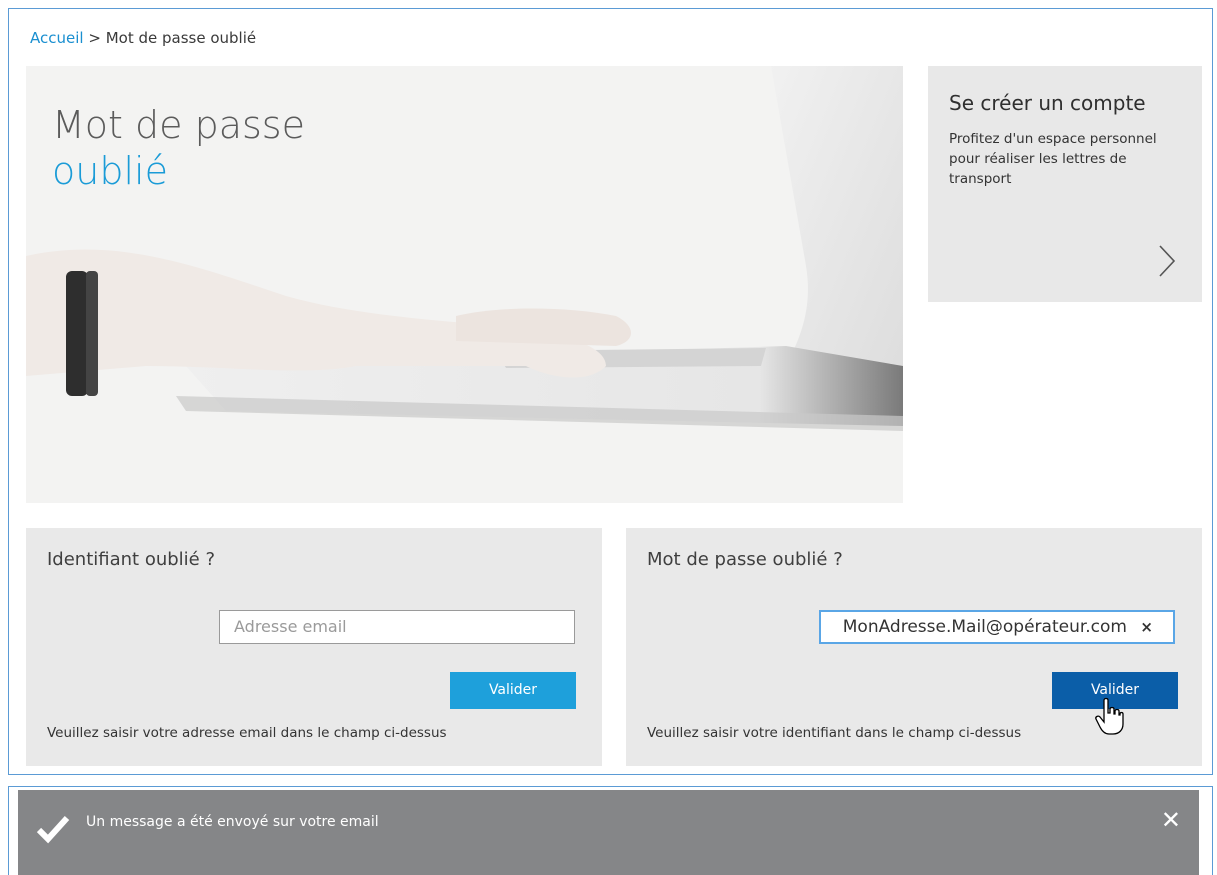 The image size is (1217, 875). I want to click on password-panel-title: Mot de passe oublié ?, so click(745, 559).